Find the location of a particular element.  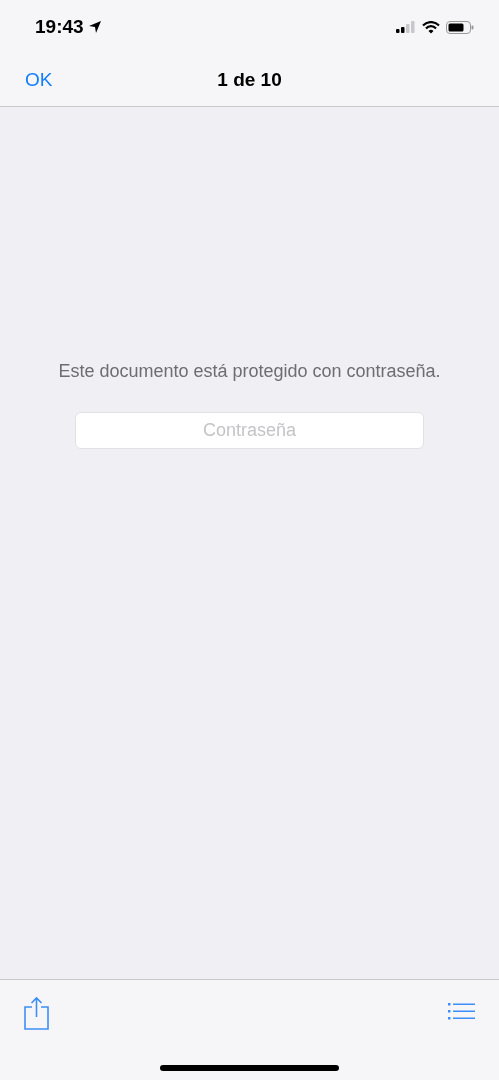

page-title: 1 de 10 is located at coordinates (249, 79).